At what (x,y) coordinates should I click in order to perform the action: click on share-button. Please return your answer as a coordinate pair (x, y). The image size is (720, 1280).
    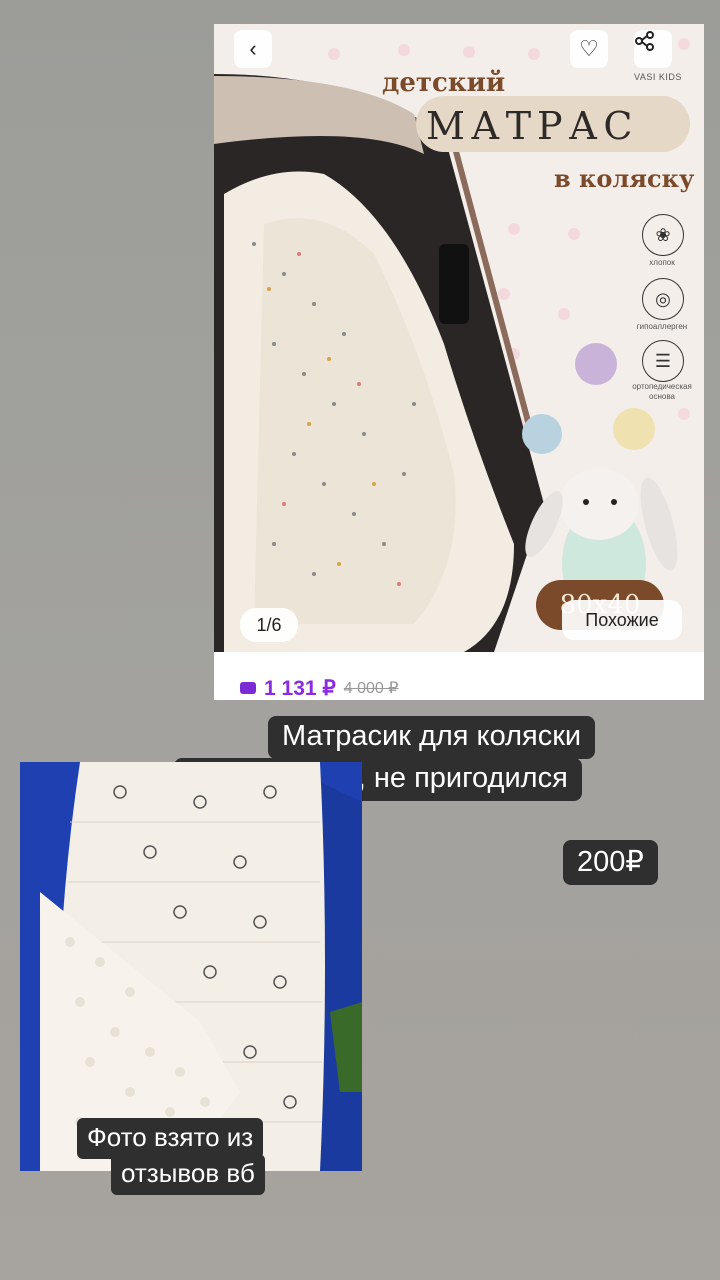
    Looking at the image, I should click on (653, 49).